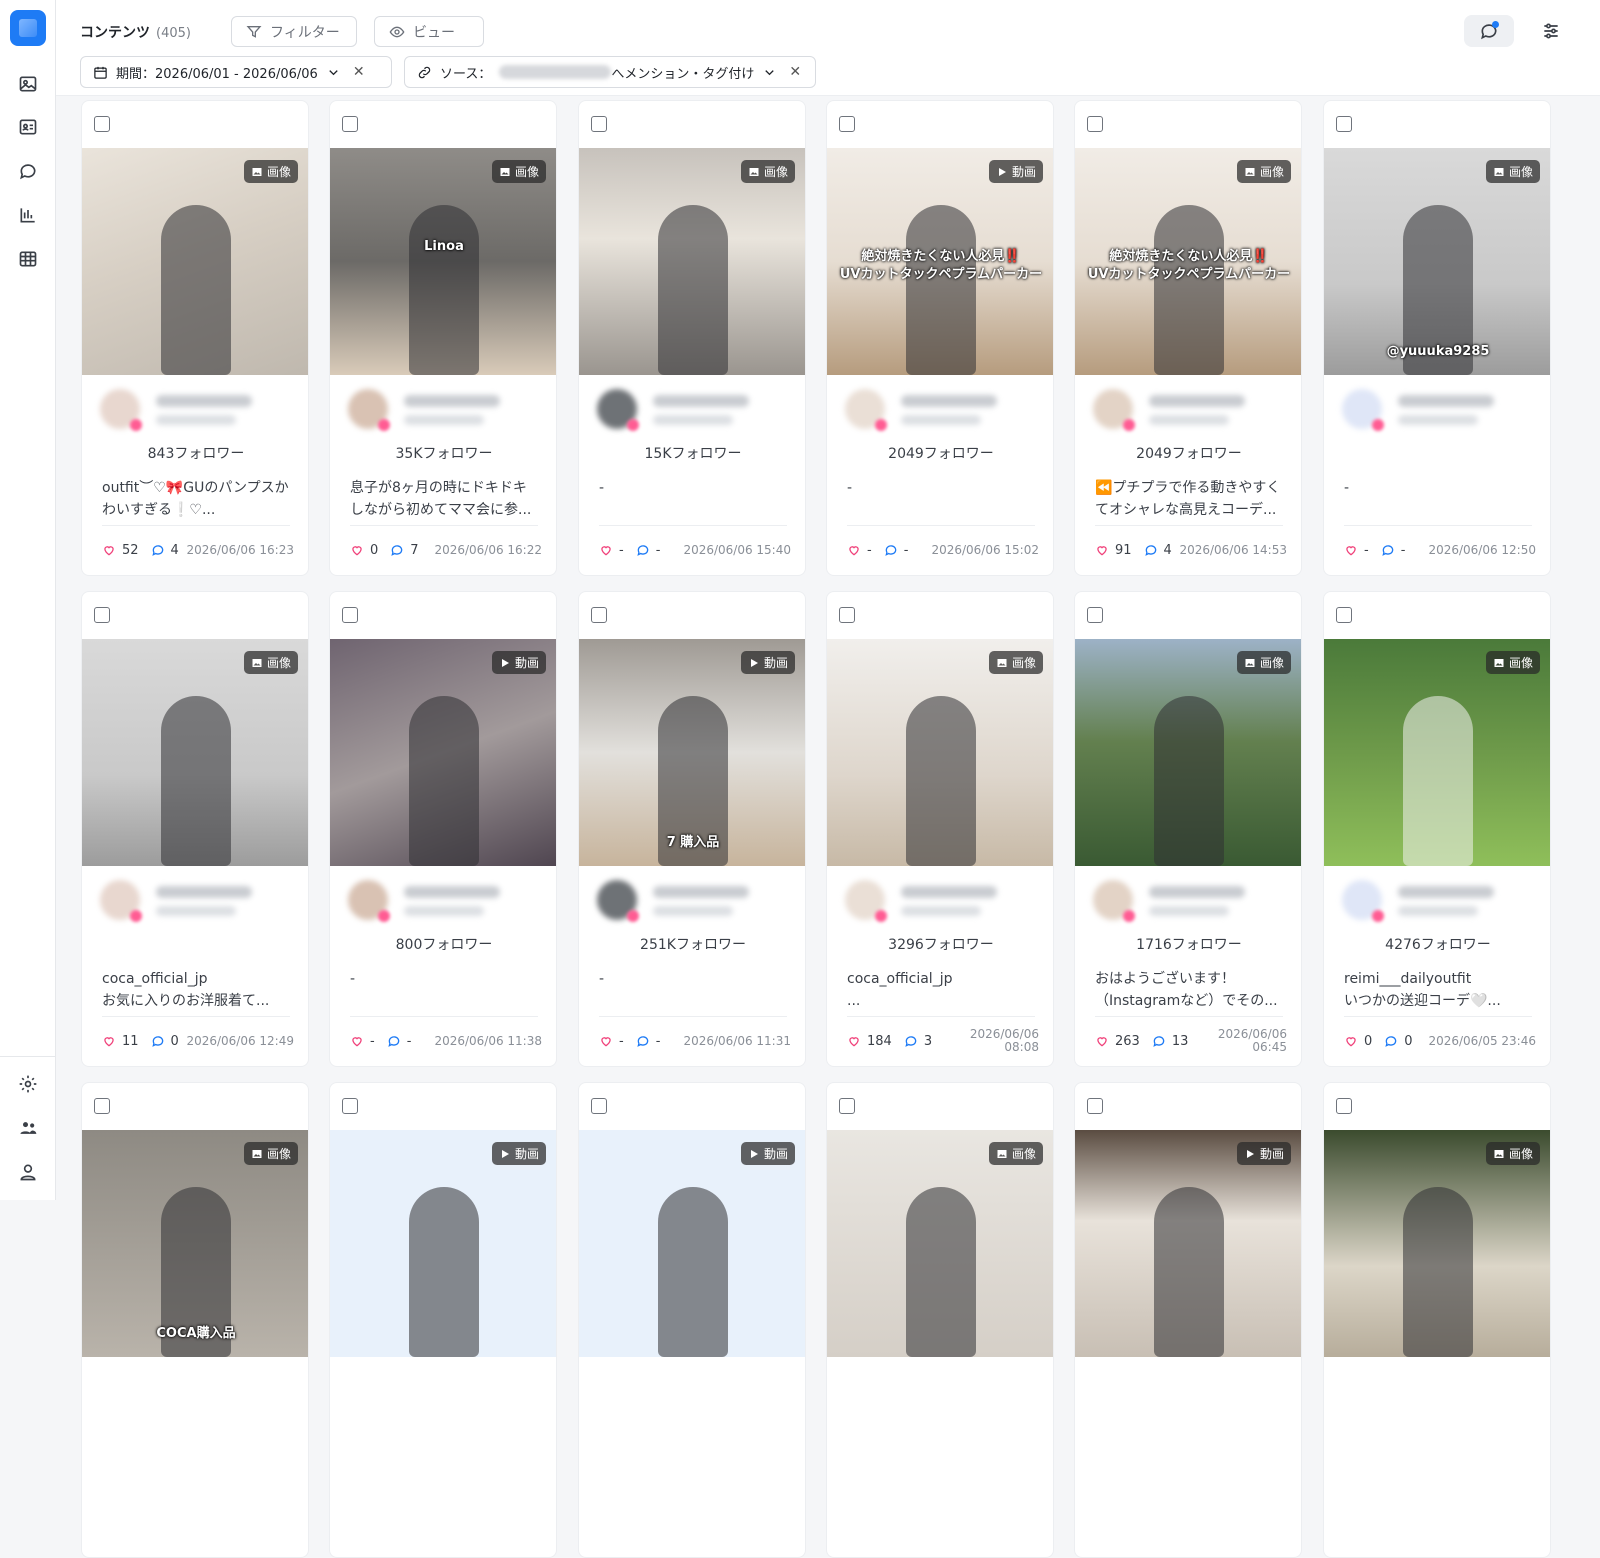 The height and width of the screenshot is (1558, 1600). What do you see at coordinates (195, 1243) in the screenshot?
I see `post-thumbnail: COCA購入品 画像` at bounding box center [195, 1243].